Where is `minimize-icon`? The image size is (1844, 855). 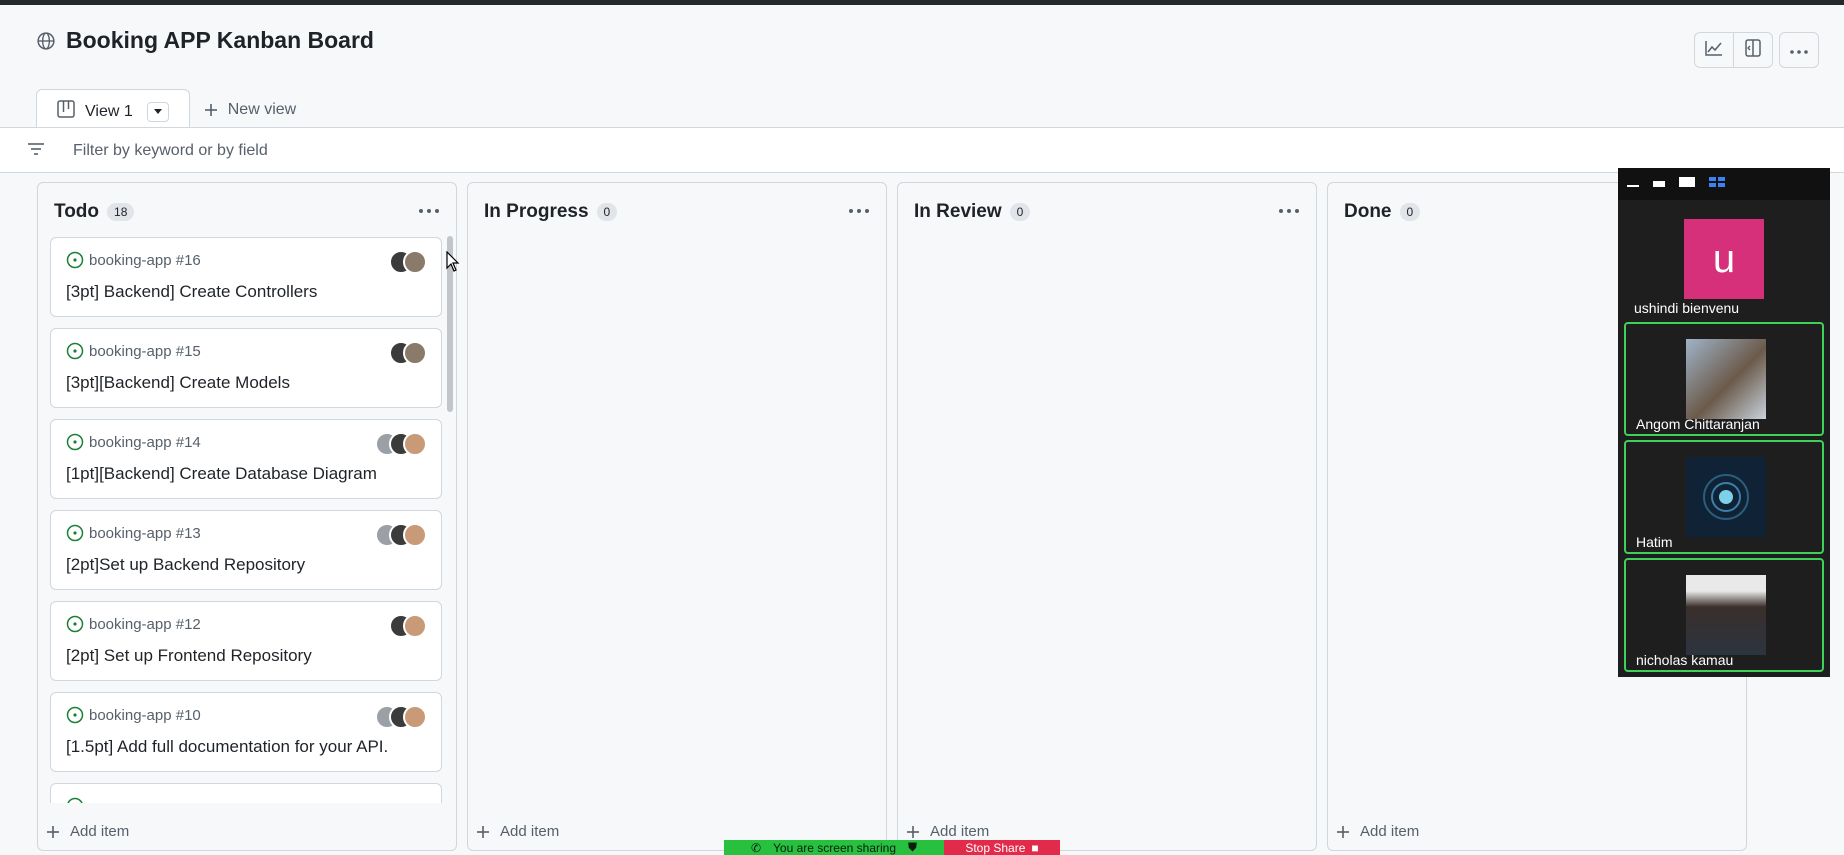
minimize-icon is located at coordinates (1633, 184).